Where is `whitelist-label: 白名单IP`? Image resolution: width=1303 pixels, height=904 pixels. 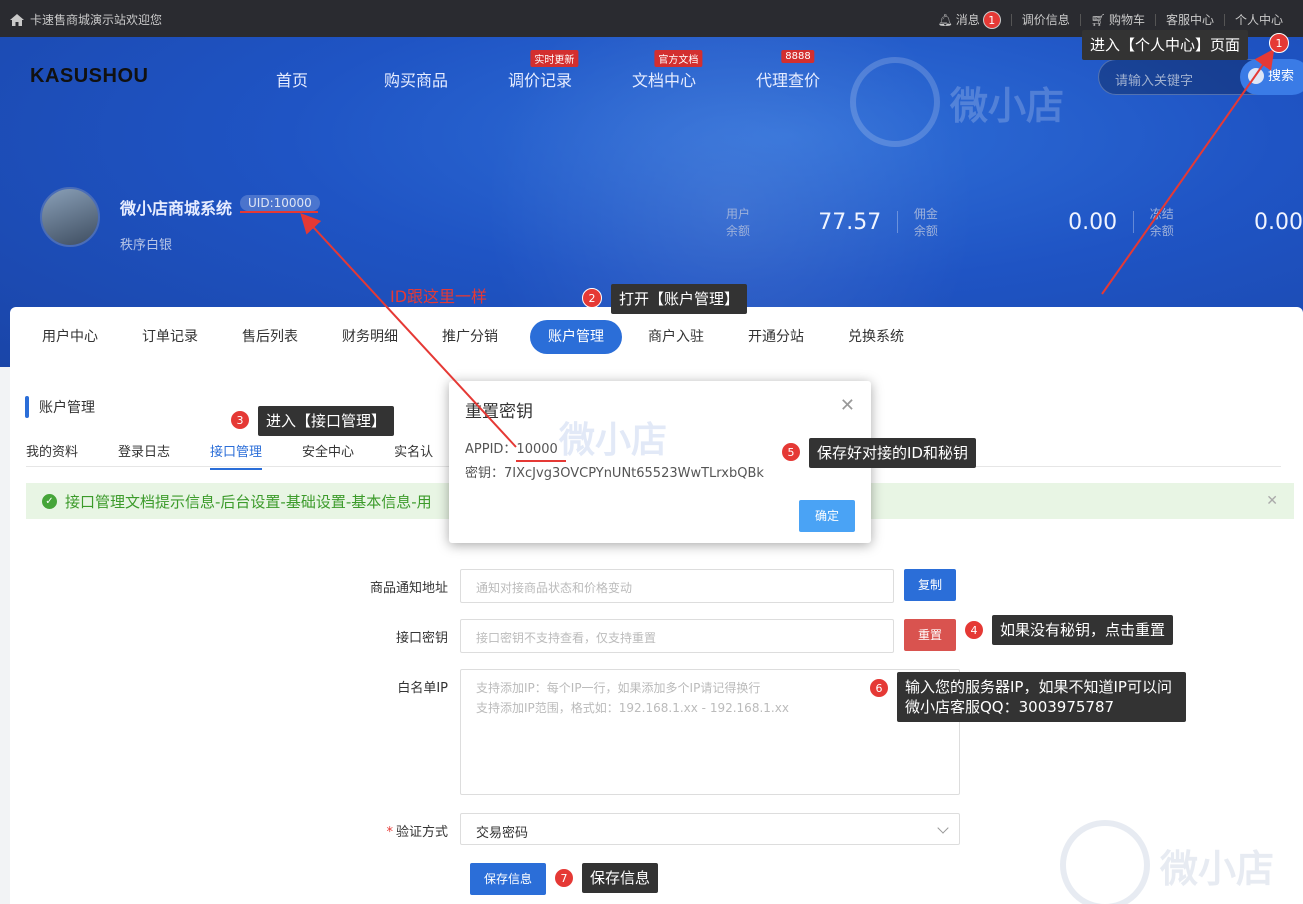
whitelist-label: 白名单IP is located at coordinates (422, 688).